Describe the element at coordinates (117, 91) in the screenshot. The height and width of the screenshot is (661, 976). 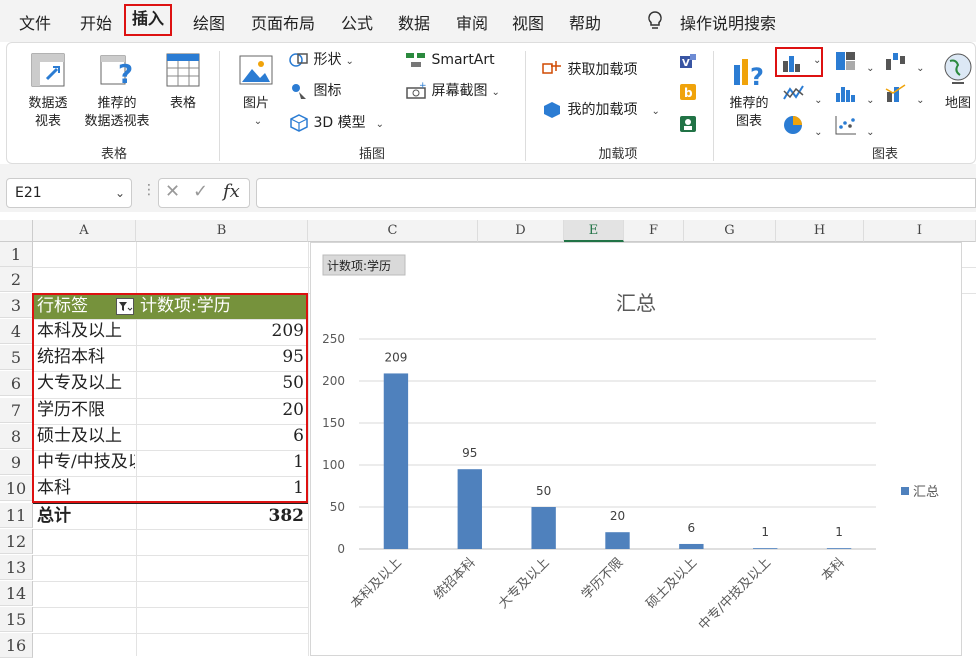
I see `recommended-pivot-button: ? 推荐的 数据透视表` at that location.